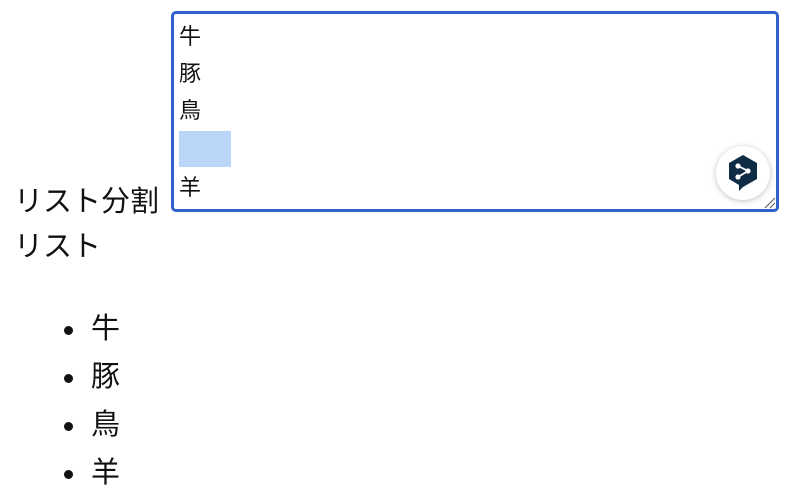 The image size is (800, 498). I want to click on list-heading: リスト, so click(58, 246).